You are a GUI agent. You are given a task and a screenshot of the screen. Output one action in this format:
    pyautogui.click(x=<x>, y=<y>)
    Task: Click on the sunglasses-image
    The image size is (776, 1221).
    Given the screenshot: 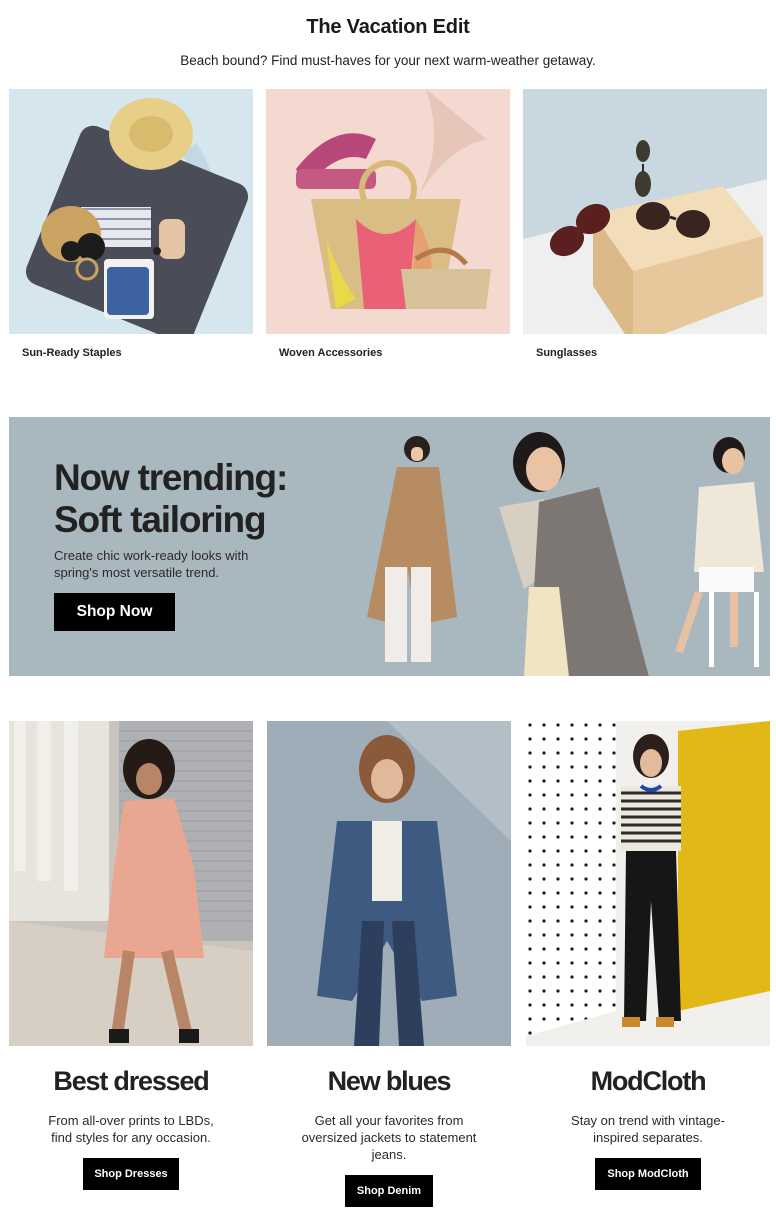 What is the action you would take?
    pyautogui.click(x=645, y=211)
    